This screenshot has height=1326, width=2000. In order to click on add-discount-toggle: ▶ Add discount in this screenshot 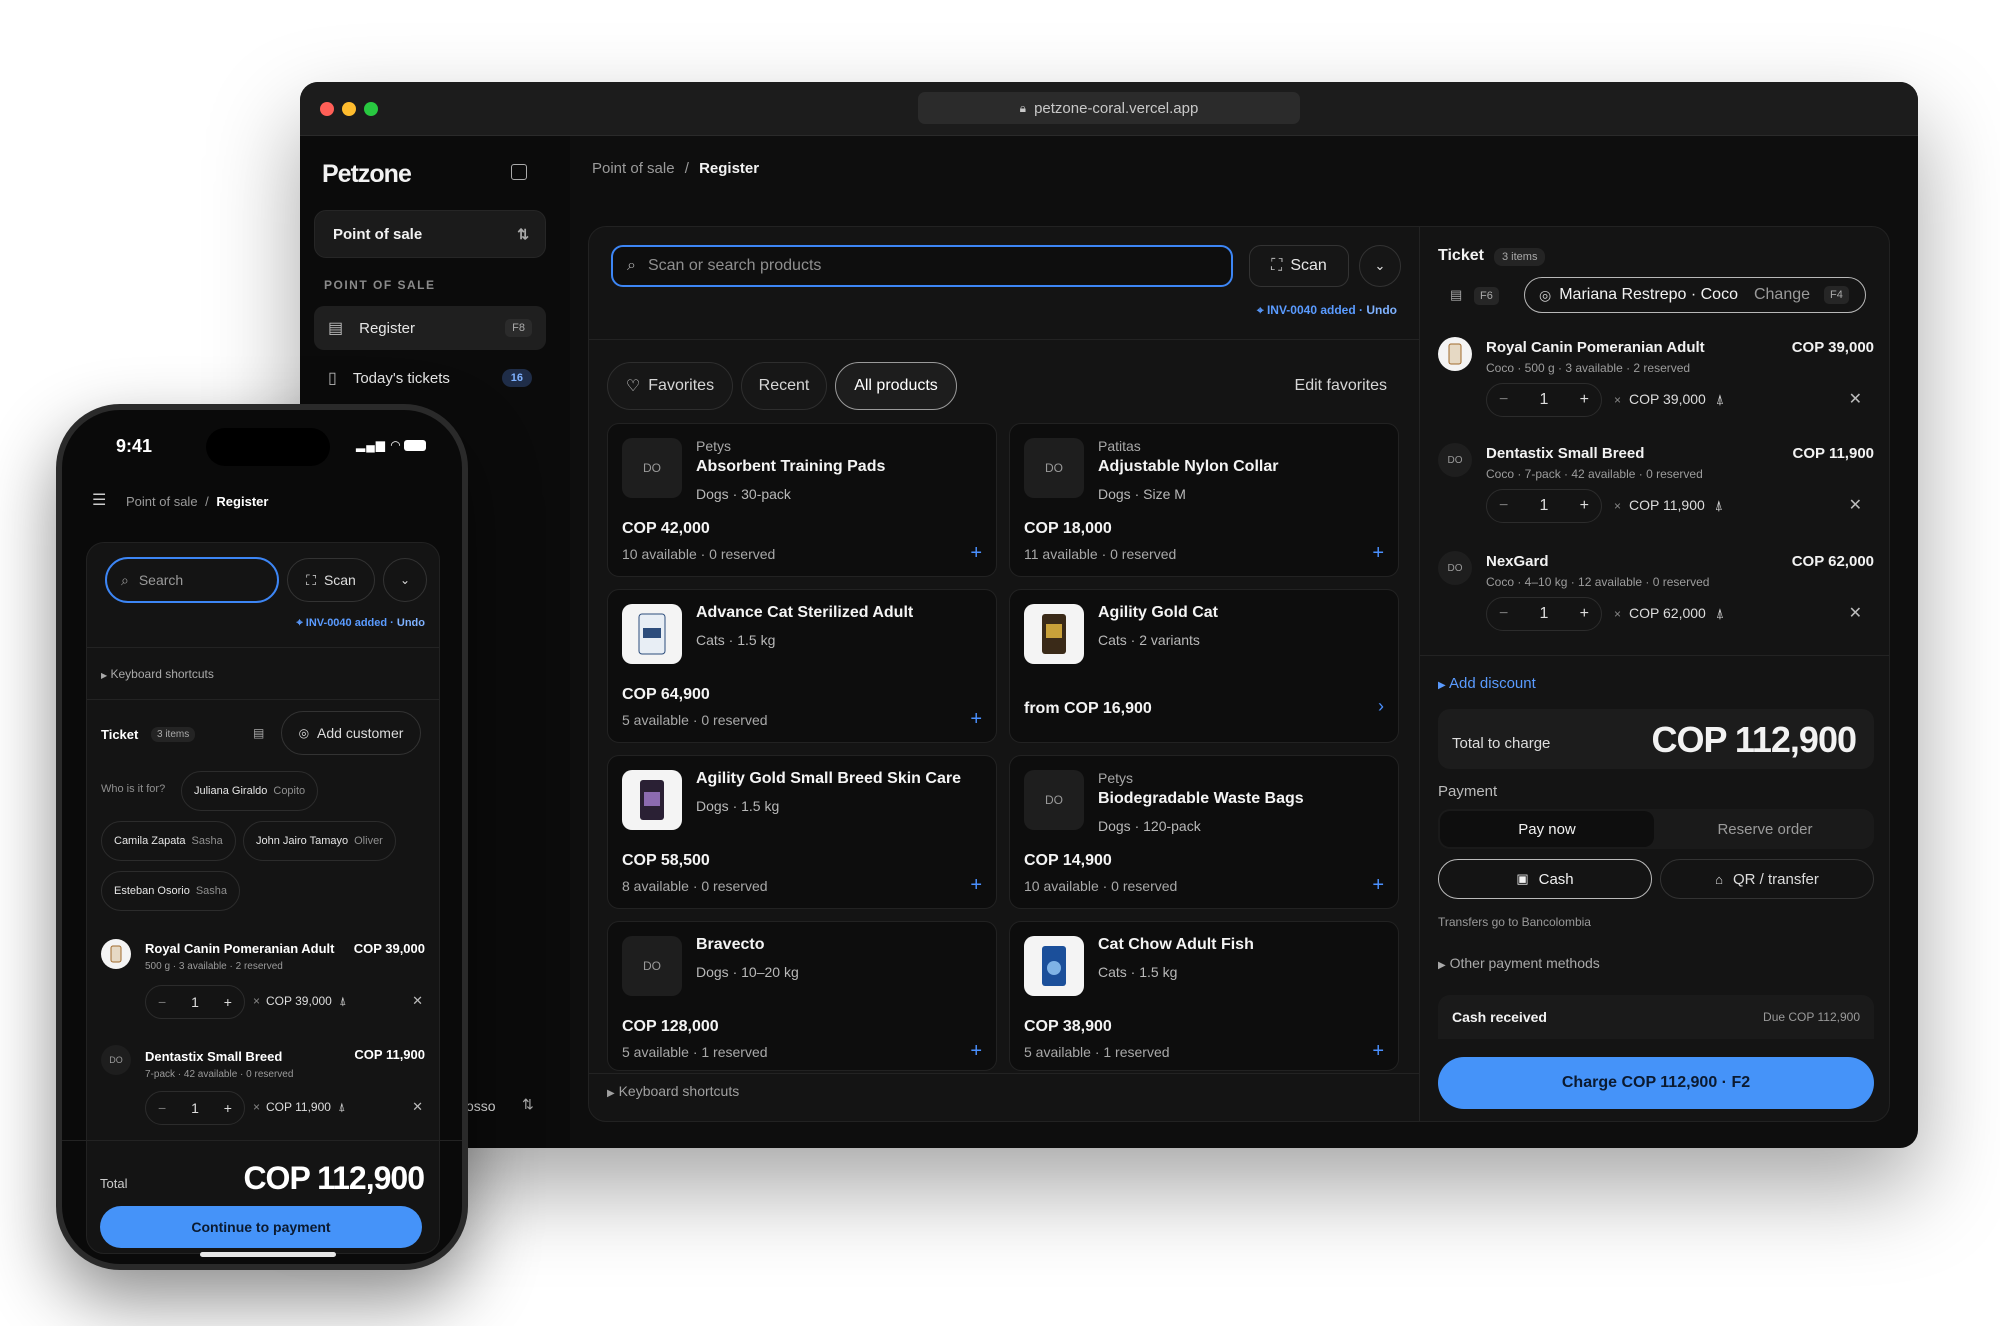, I will do `click(1487, 683)`.